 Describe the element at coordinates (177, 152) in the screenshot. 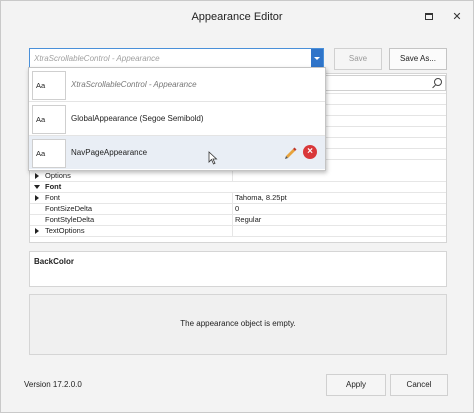

I see `dropdown-item: Aa NavPageAppearance ×` at that location.